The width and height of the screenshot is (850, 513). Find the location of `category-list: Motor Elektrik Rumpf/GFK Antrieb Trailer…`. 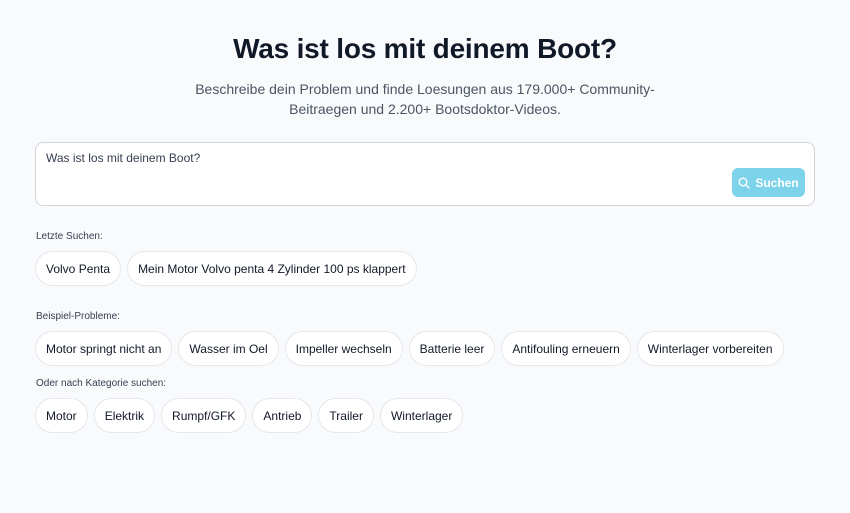

category-list: Motor Elektrik Rumpf/GFK Antrieb Trailer… is located at coordinates (249, 415).